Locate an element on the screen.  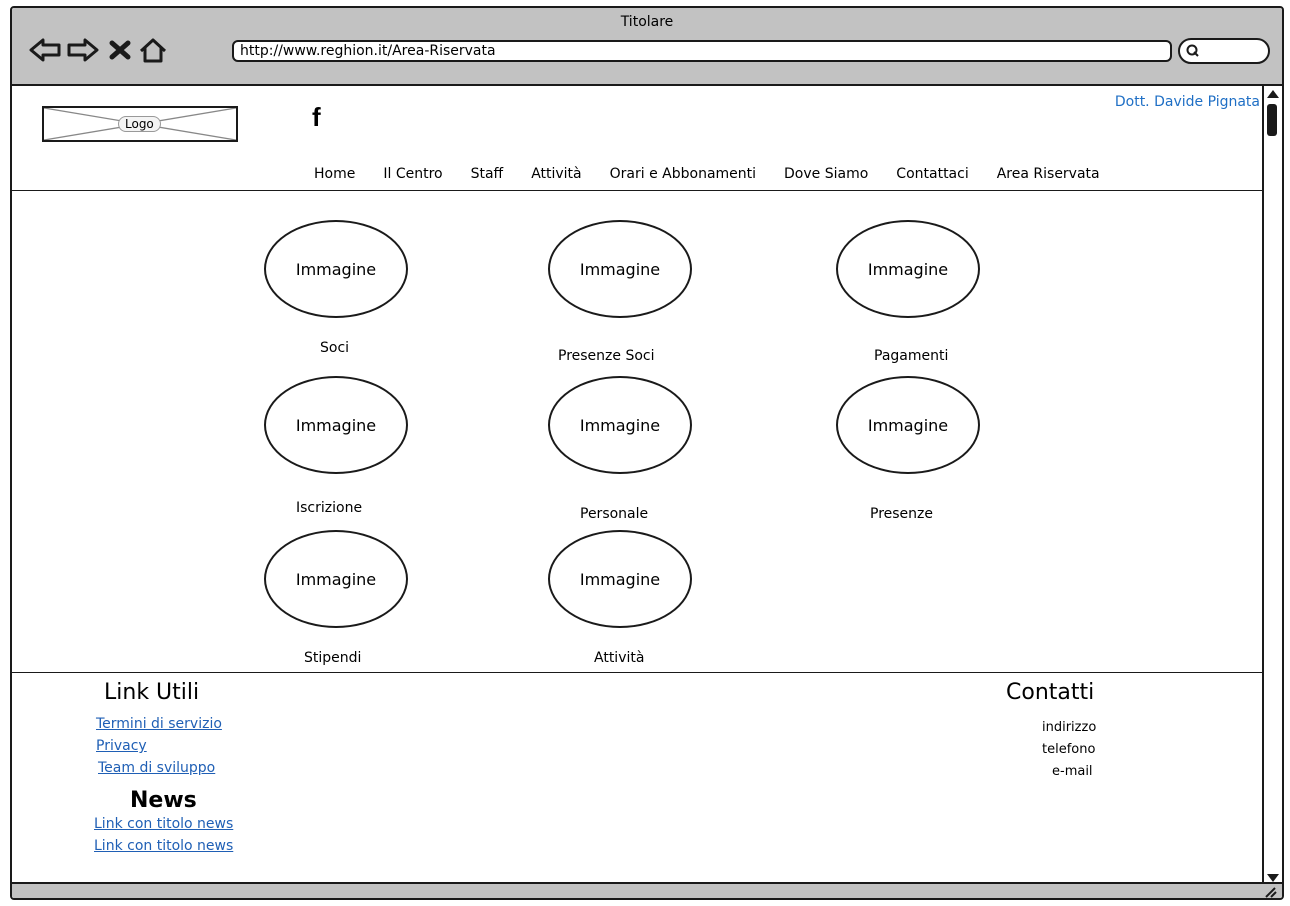
nav-il-centro: Il Centro is located at coordinates (412, 174).